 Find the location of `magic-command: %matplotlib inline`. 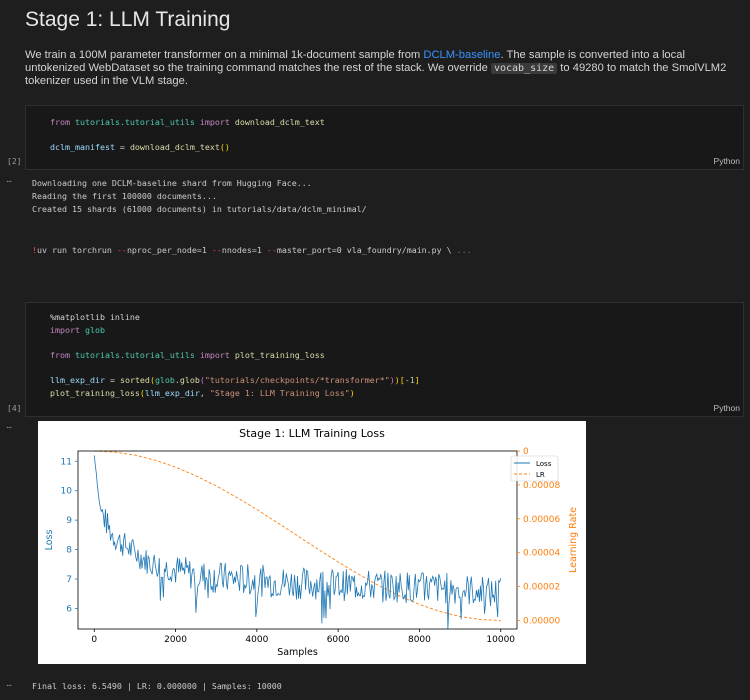

magic-command: %matplotlib inline is located at coordinates (95, 317).